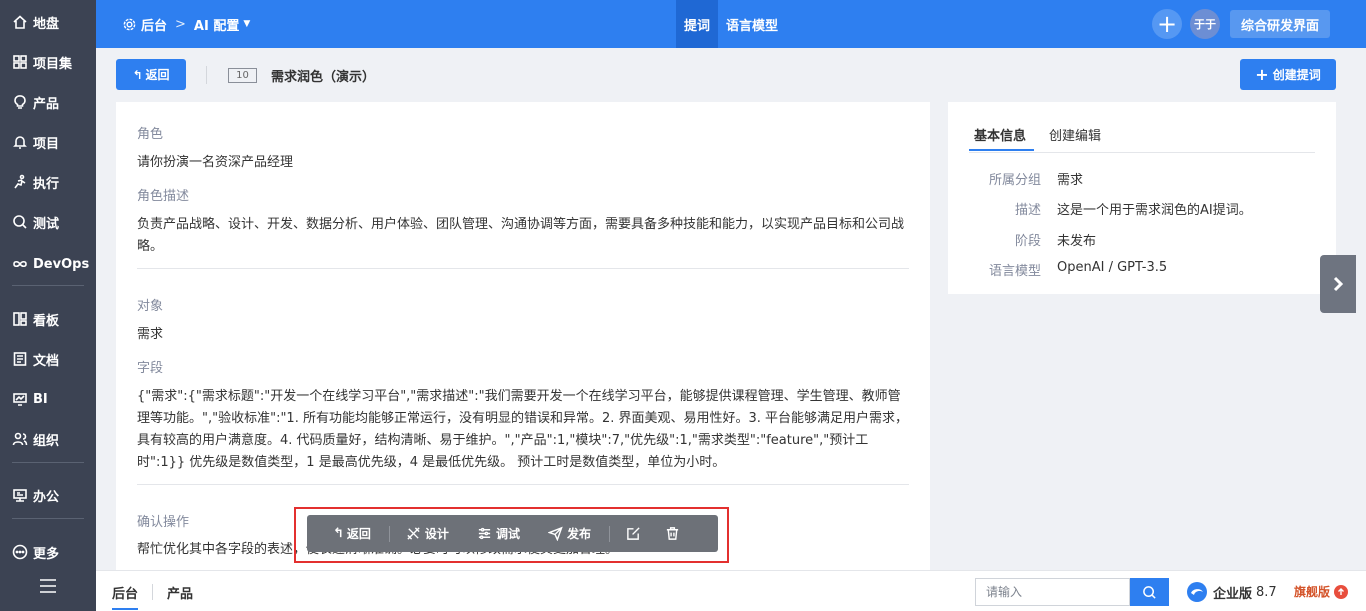 The image size is (1366, 611). What do you see at coordinates (150, 334) in the screenshot?
I see `object-value: 需求` at bounding box center [150, 334].